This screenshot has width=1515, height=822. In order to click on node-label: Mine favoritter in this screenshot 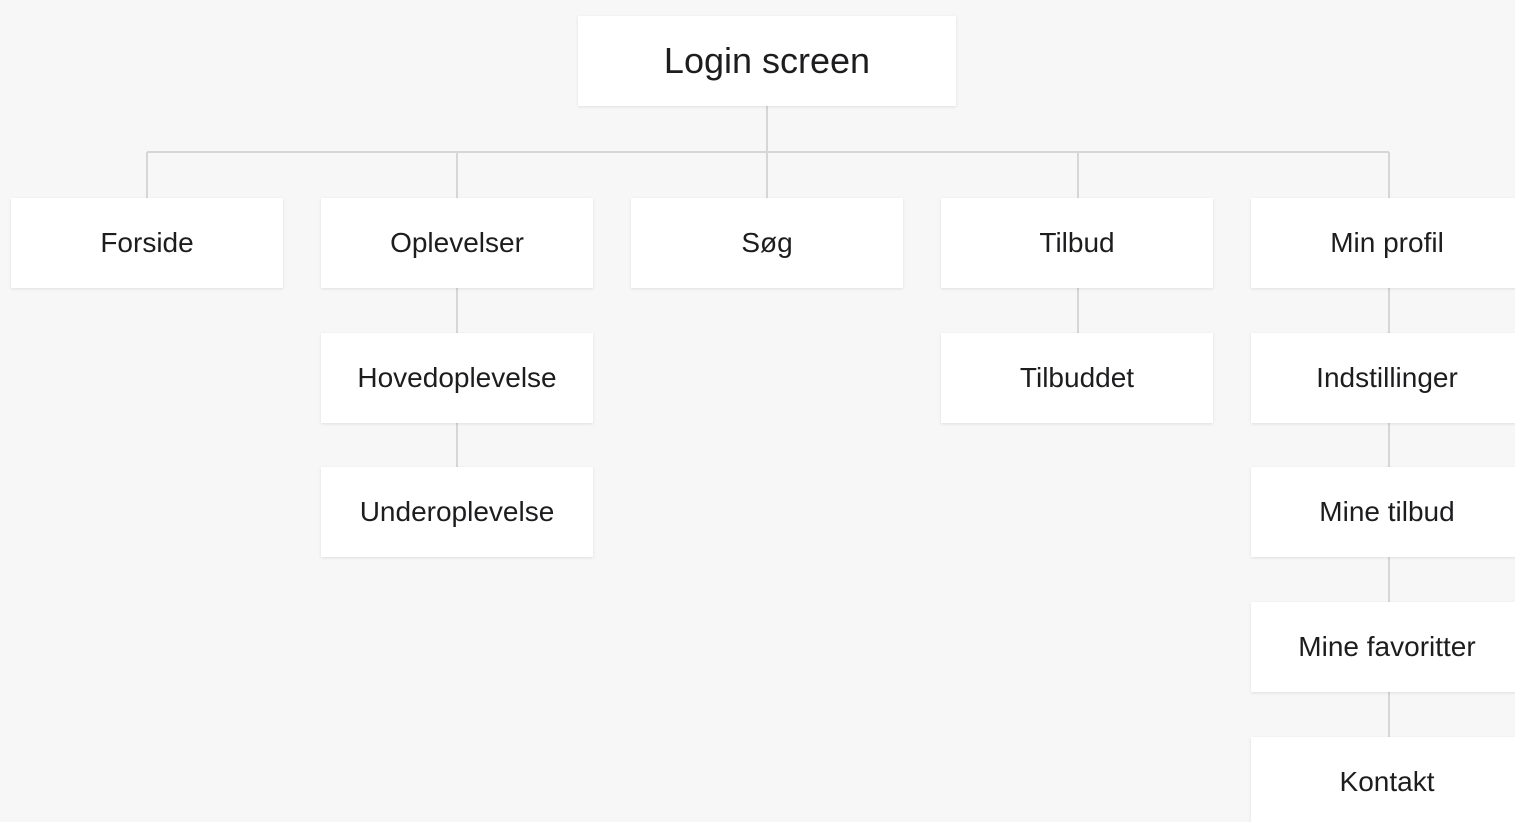, I will do `click(1387, 646)`.